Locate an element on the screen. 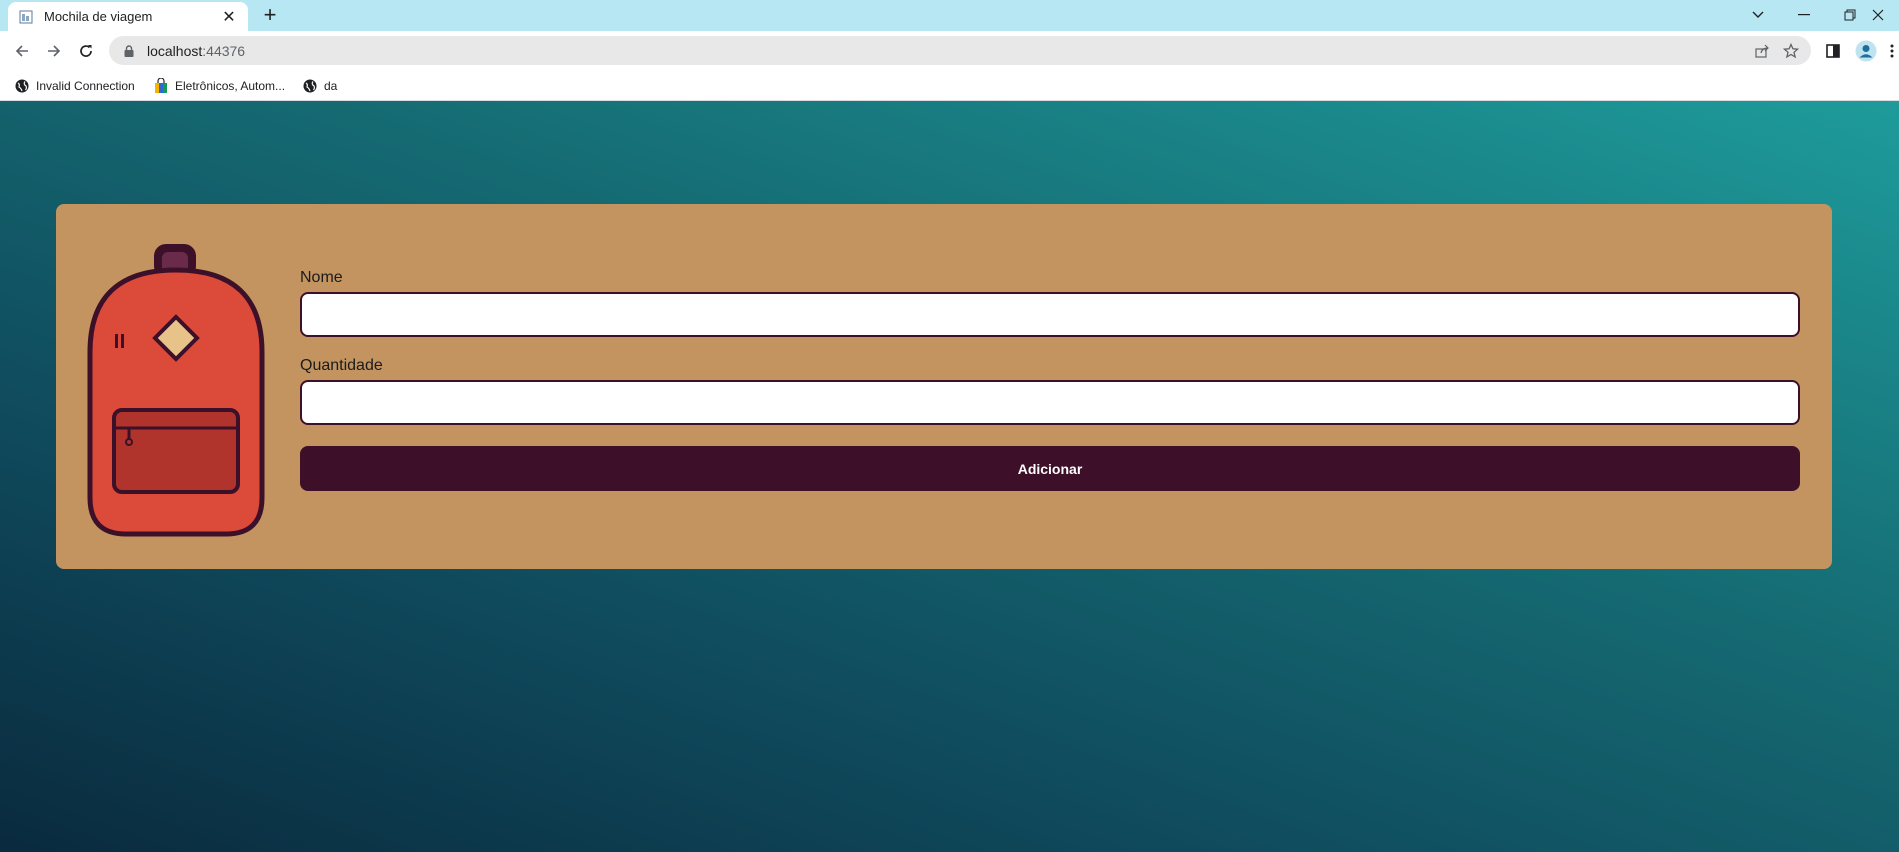  url-text: localhost:44376 is located at coordinates (196, 51).